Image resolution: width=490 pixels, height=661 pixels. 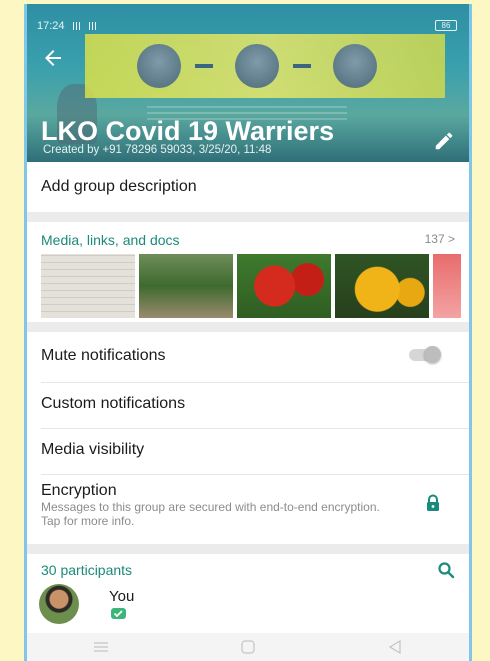 I want to click on home-nav-icon, so click(x=248, y=647).